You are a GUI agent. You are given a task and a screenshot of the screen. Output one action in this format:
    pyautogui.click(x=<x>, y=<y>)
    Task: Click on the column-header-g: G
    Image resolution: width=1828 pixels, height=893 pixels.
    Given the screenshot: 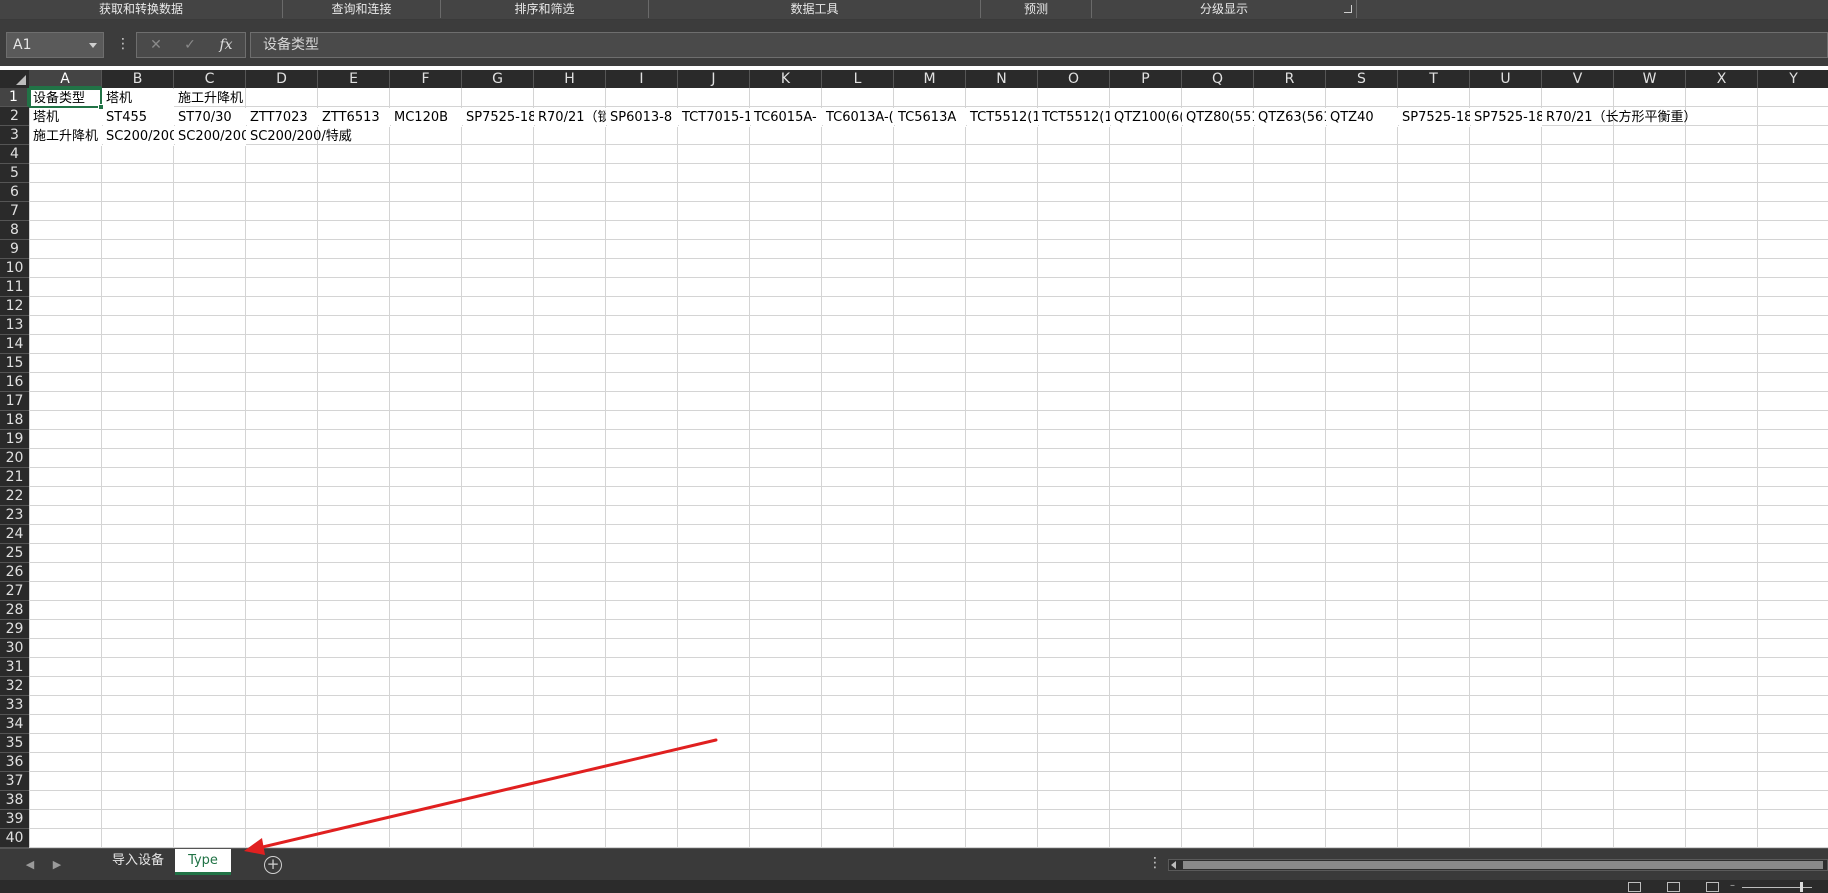 What is the action you would take?
    pyautogui.click(x=498, y=79)
    